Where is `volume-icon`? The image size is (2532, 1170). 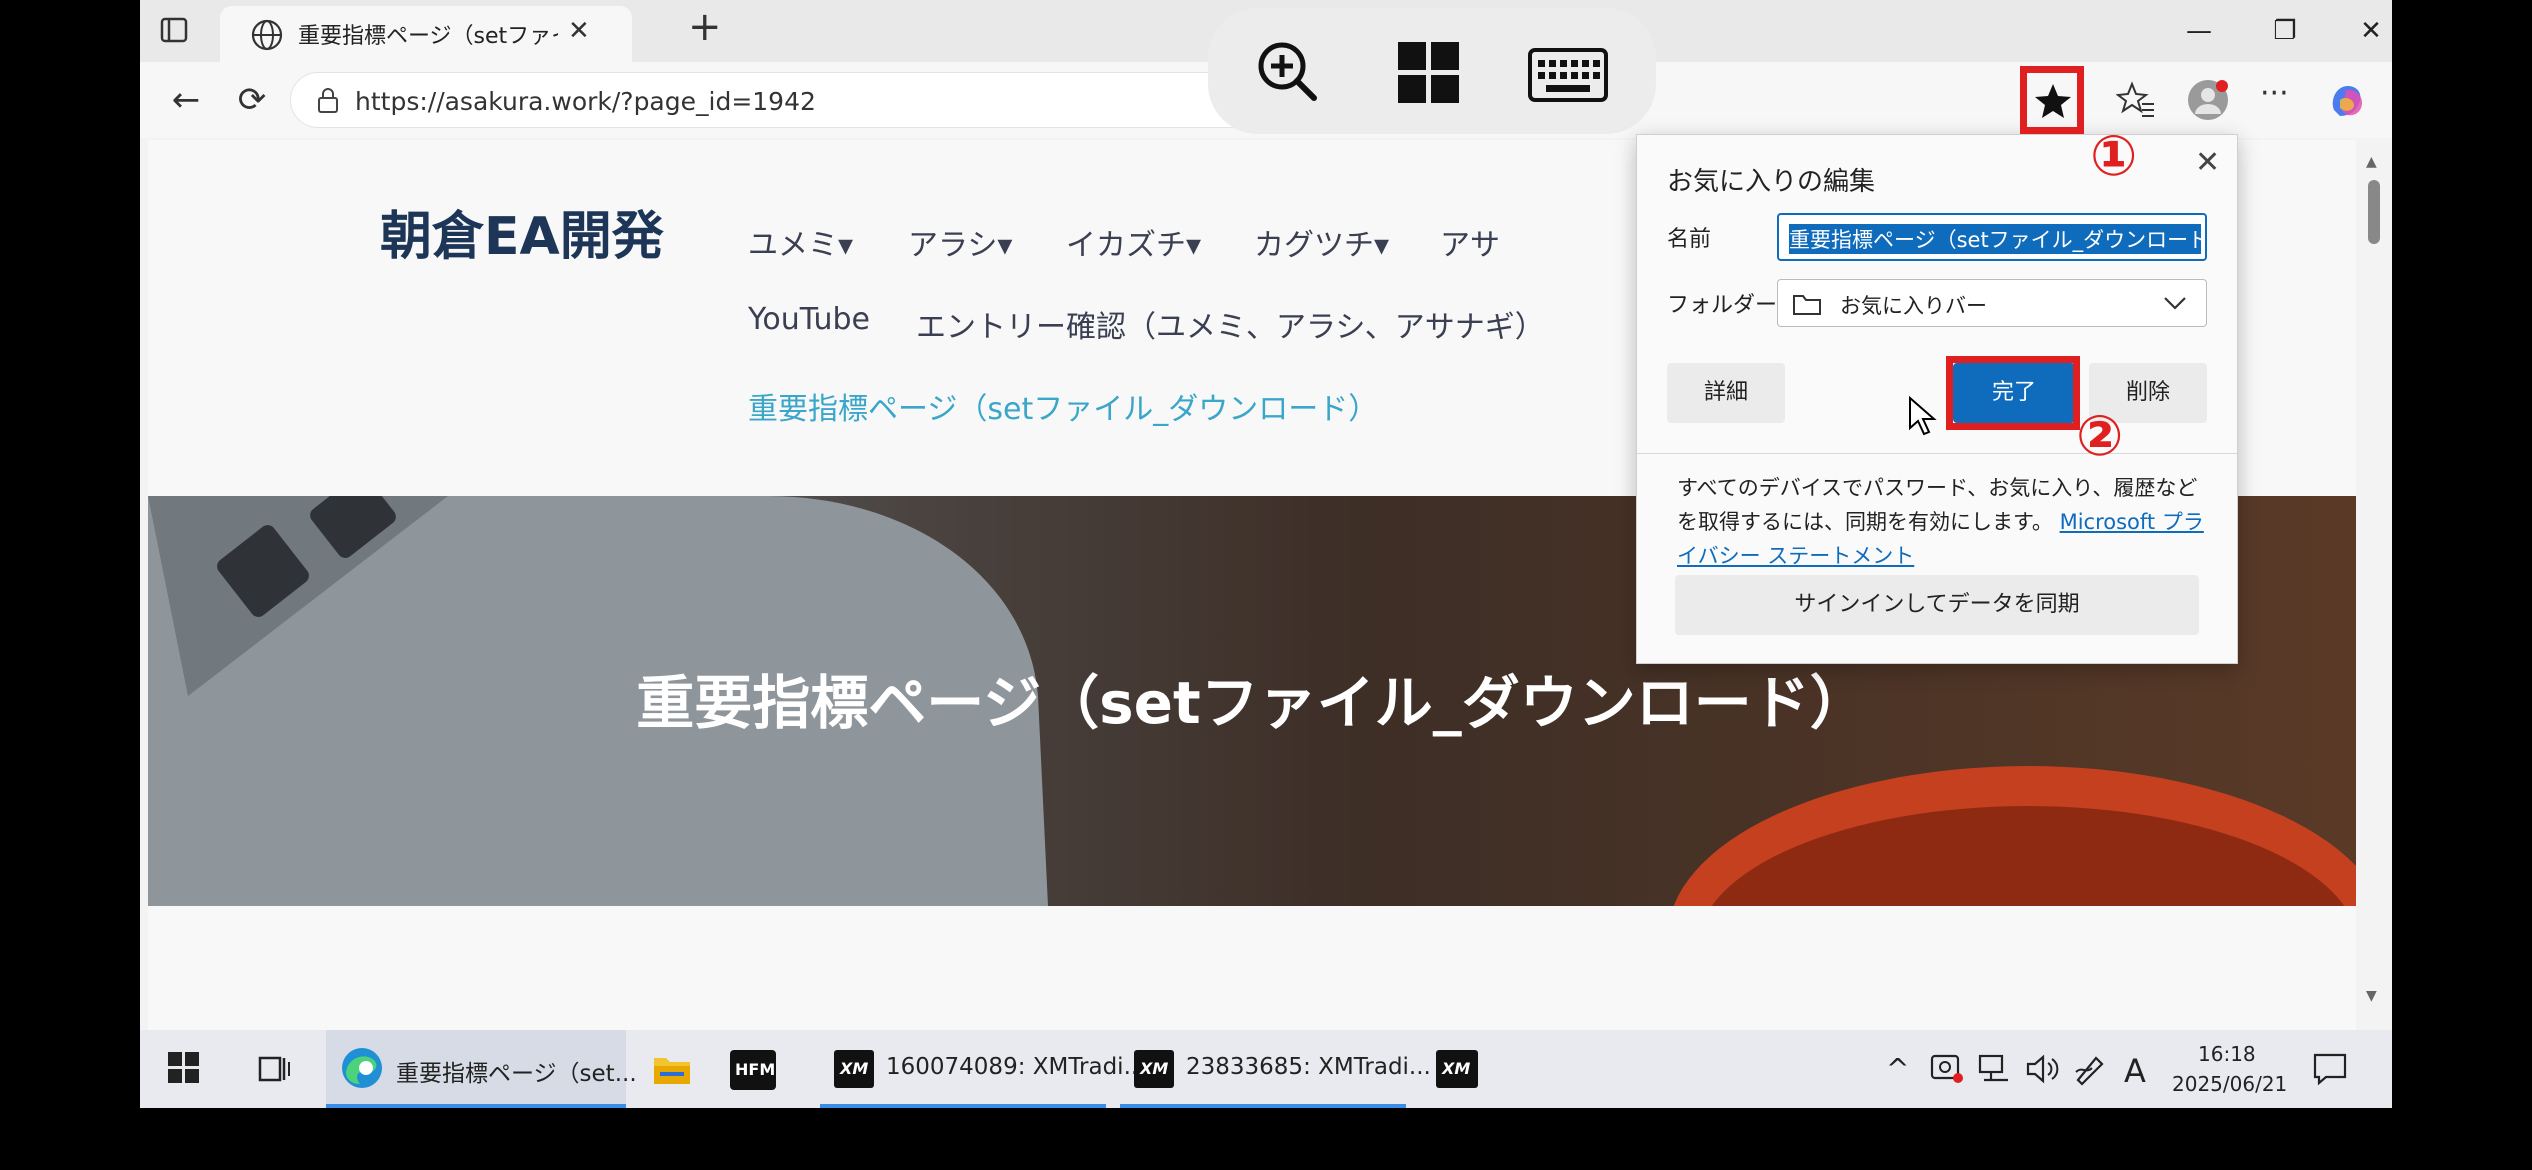 volume-icon is located at coordinates (2043, 1071).